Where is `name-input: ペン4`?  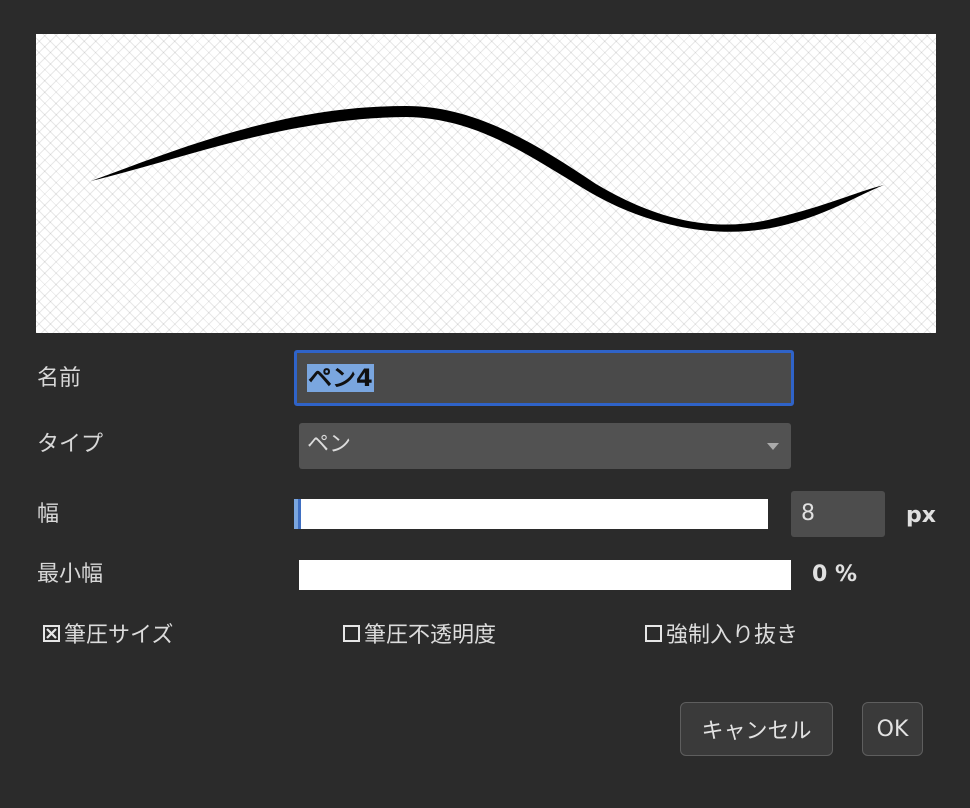
name-input: ペン4 is located at coordinates (544, 378).